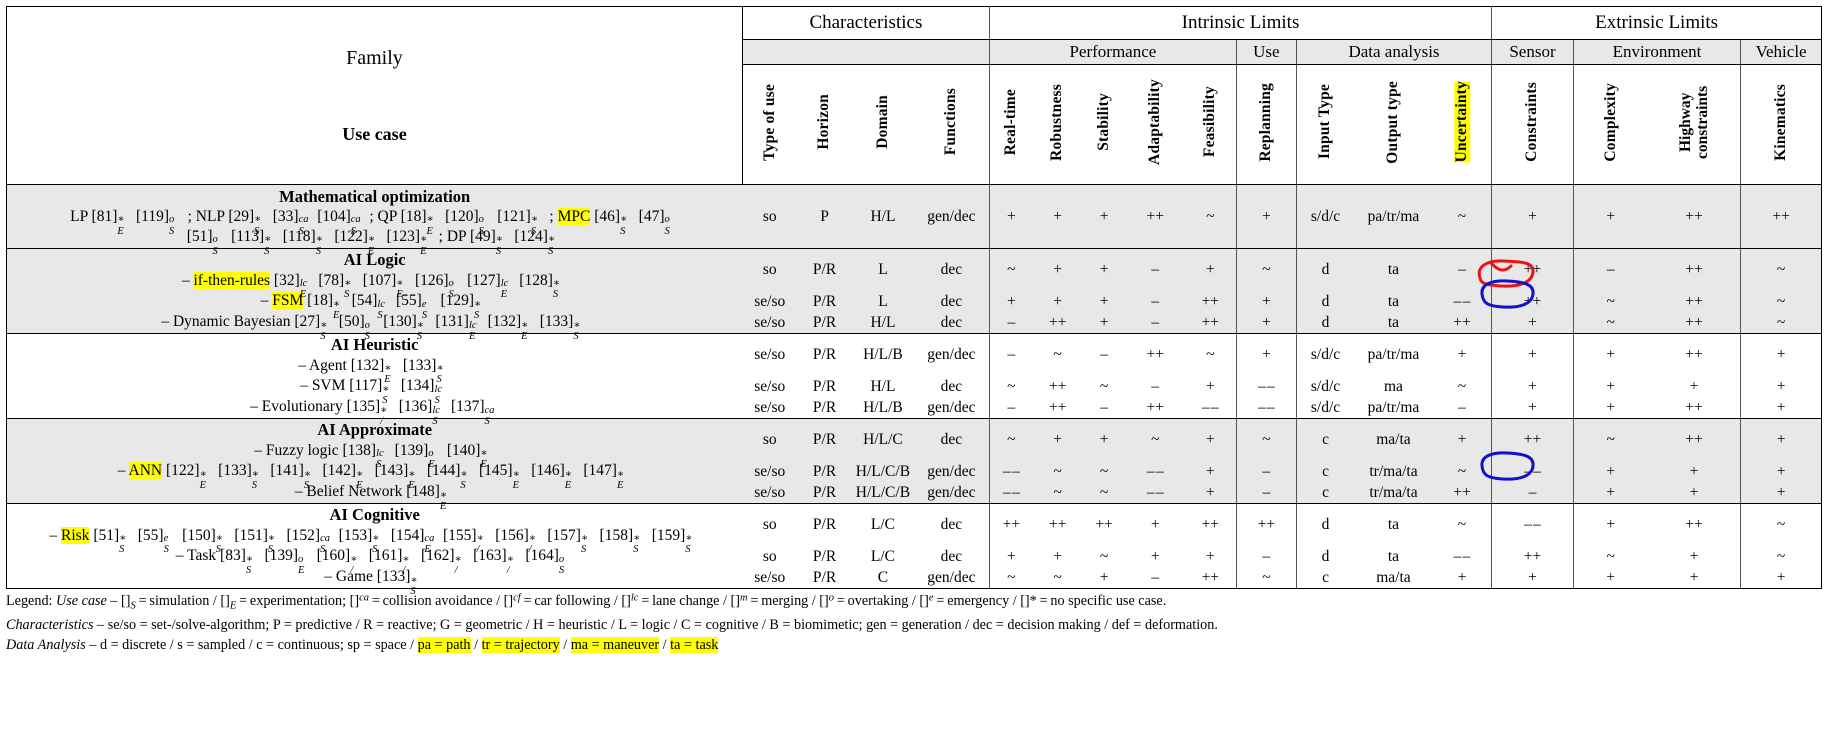  I want to click on header-group-characteristics: Characteristics, so click(866, 23).